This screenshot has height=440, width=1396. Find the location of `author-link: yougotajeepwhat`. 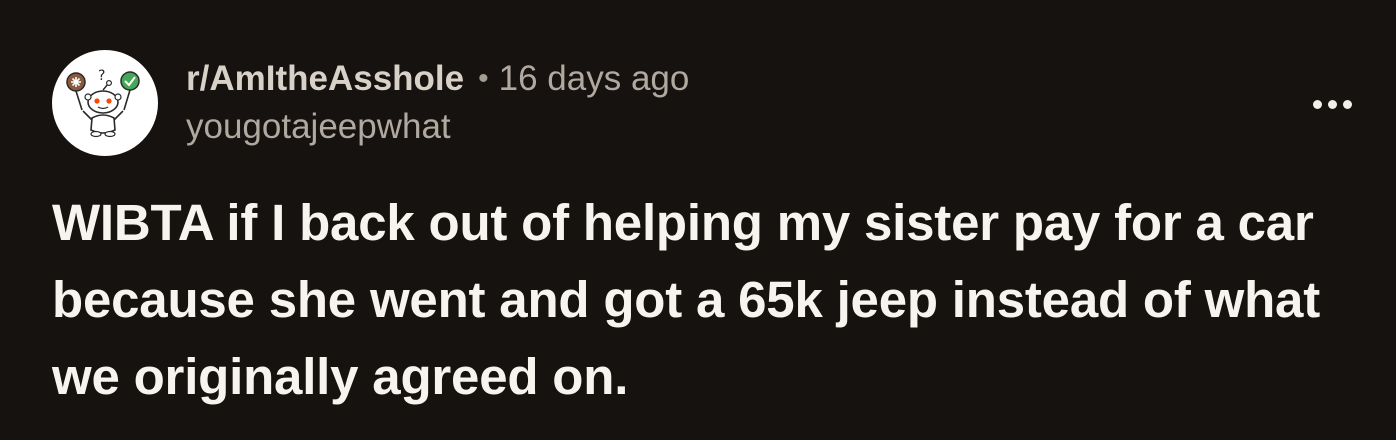

author-link: yougotajeepwhat is located at coordinates (437, 127).